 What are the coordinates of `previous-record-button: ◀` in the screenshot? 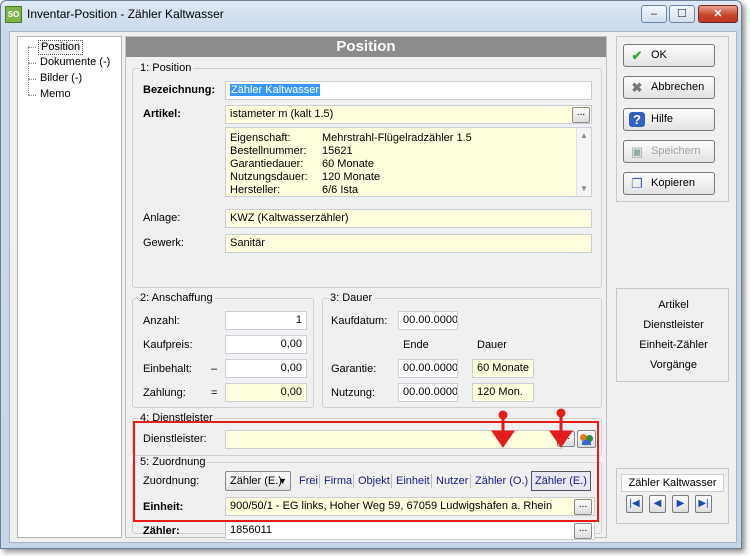 It's located at (657, 504).